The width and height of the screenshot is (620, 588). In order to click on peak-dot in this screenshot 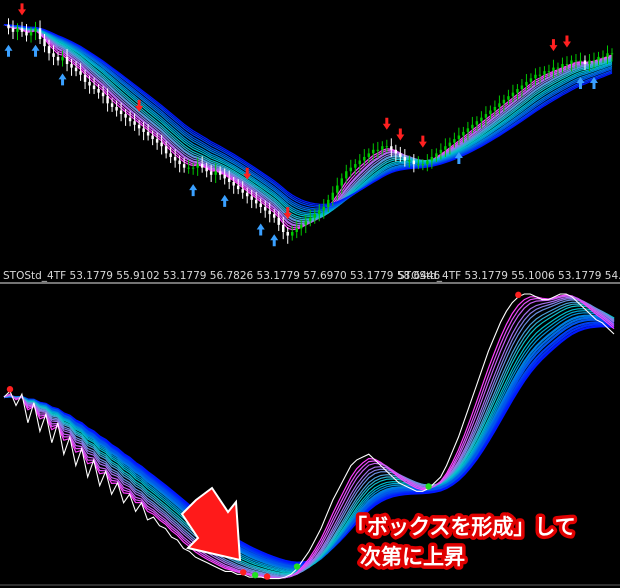, I will do `click(243, 572)`.